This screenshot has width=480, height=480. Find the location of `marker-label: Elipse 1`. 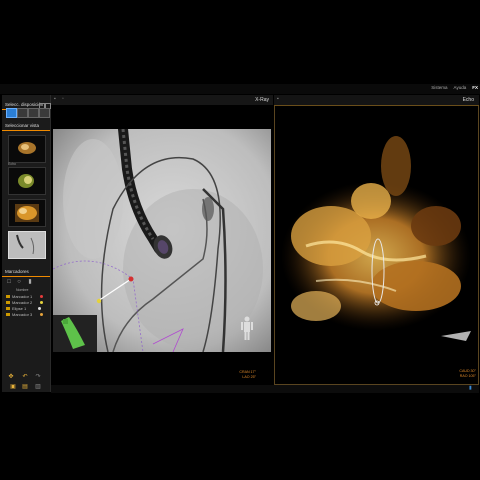

marker-label: Elipse 1 is located at coordinates (19, 308).